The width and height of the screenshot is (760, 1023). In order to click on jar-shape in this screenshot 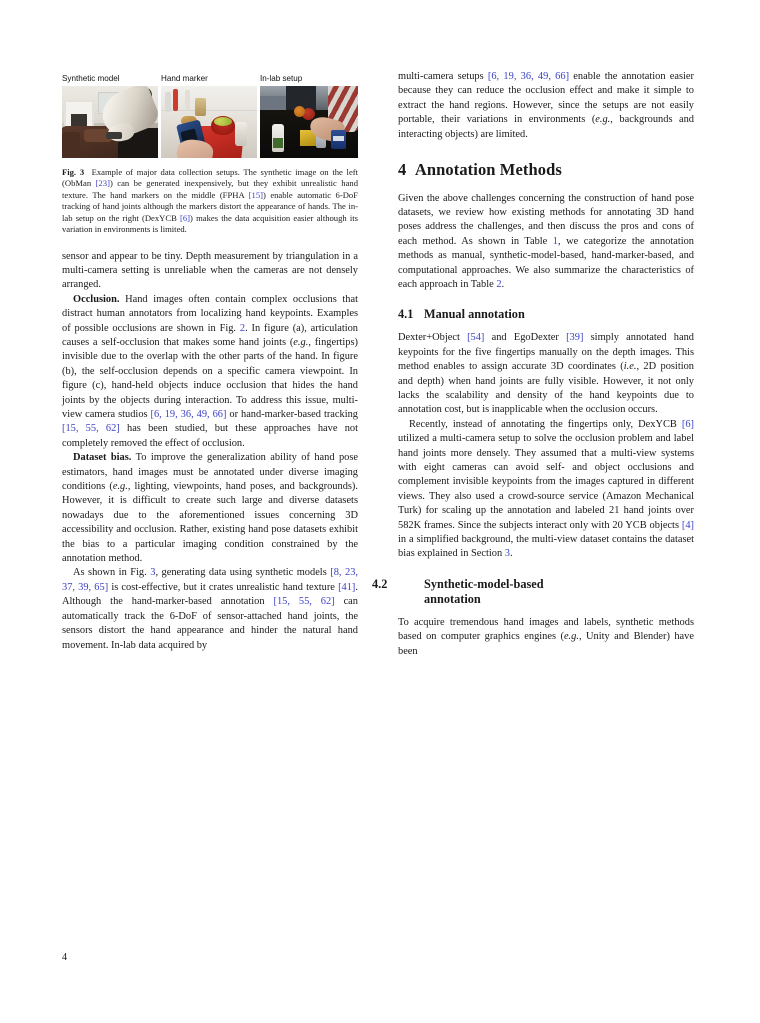, I will do `click(200, 107)`.